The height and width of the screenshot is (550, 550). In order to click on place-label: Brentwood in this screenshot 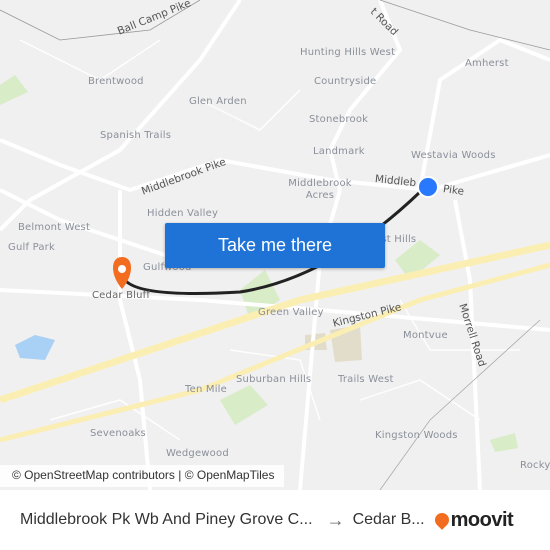, I will do `click(116, 81)`.